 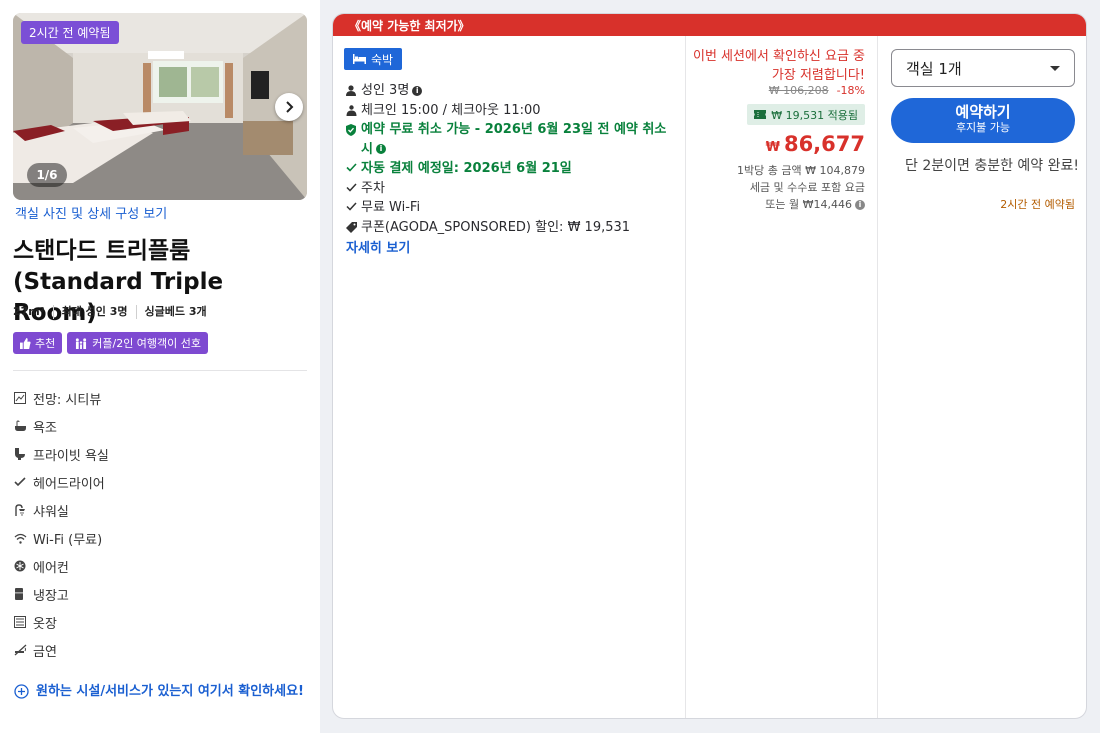 I want to click on view-icon, so click(x=23, y=398).